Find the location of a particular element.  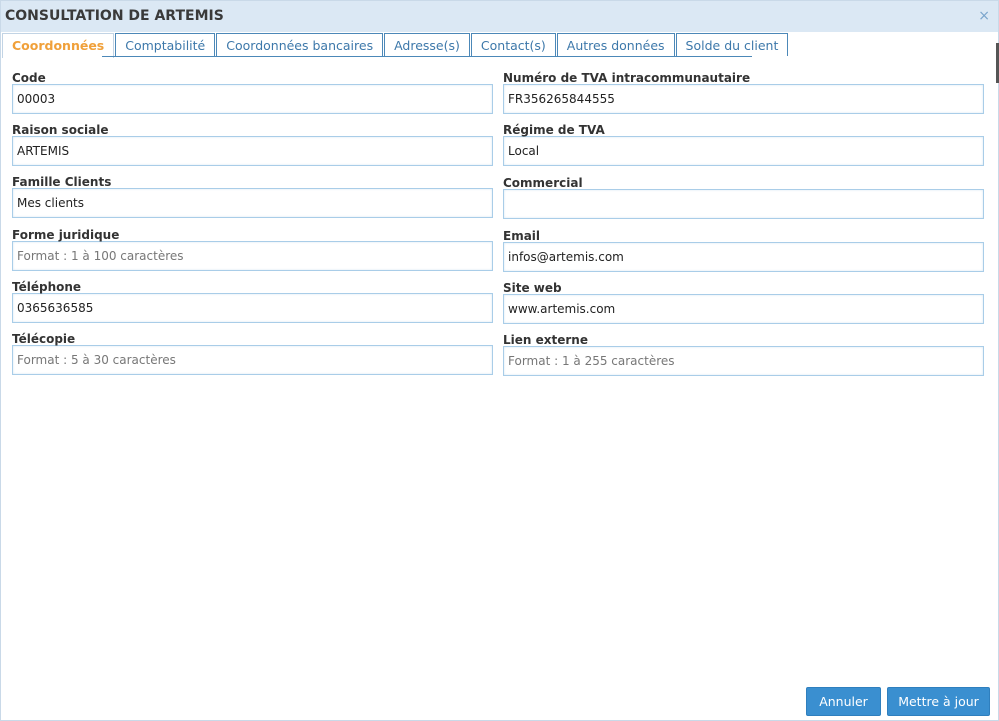

field-tva-intra: Numéro de TVA intracommunautaire is located at coordinates (743, 92).